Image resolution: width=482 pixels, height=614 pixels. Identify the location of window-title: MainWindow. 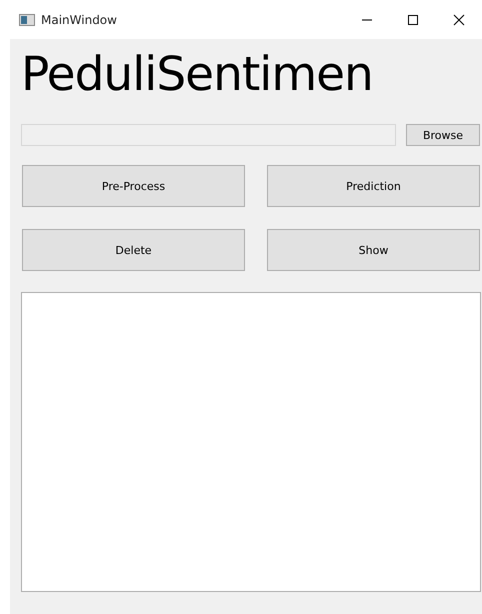
(79, 19).